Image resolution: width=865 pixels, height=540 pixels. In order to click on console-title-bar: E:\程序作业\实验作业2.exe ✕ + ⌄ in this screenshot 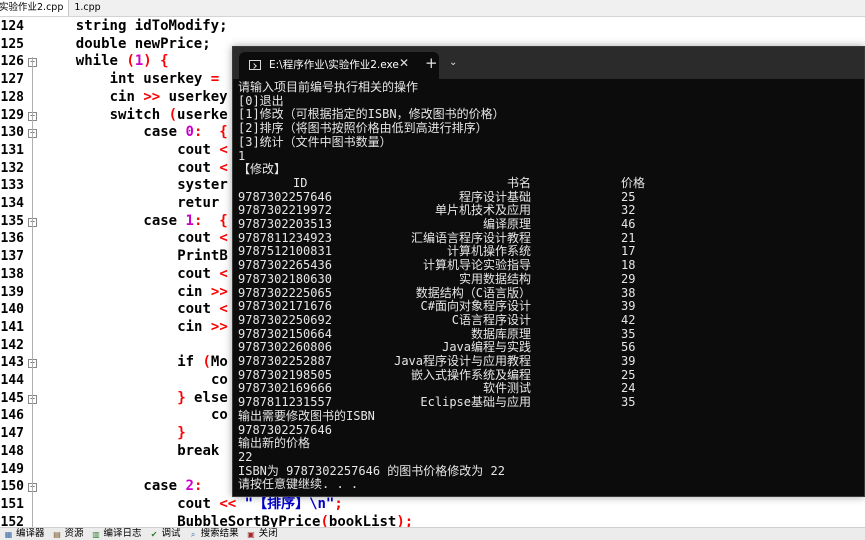, I will do `click(548, 63)`.